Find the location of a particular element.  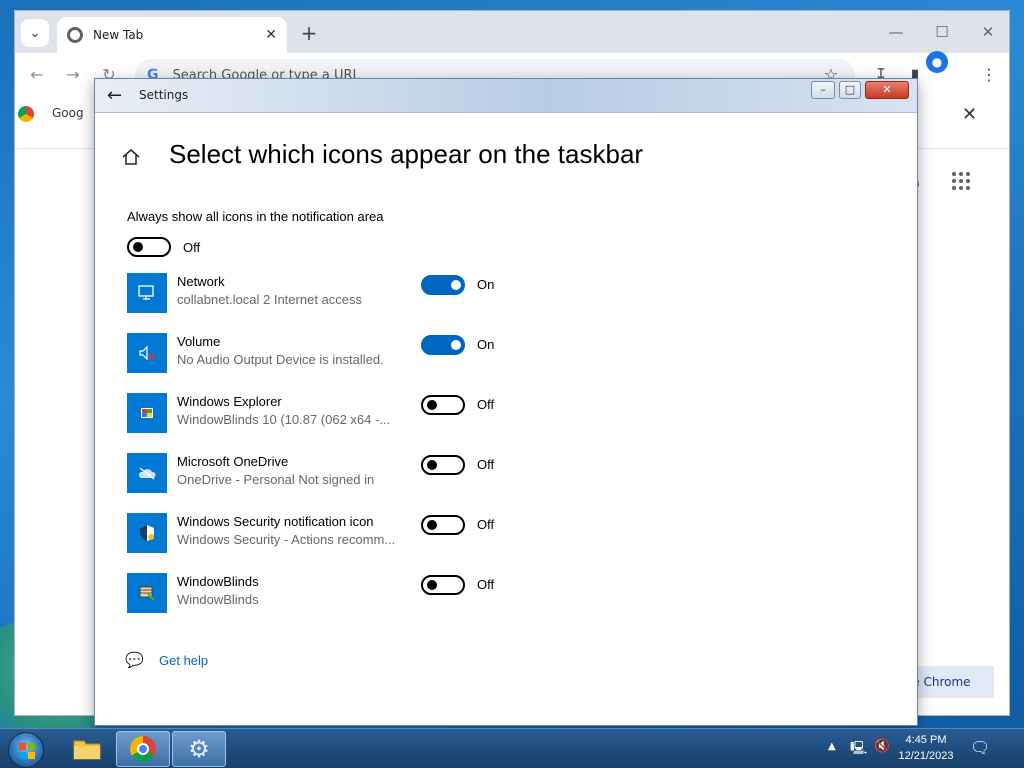

folder-icon is located at coordinates (87, 750).